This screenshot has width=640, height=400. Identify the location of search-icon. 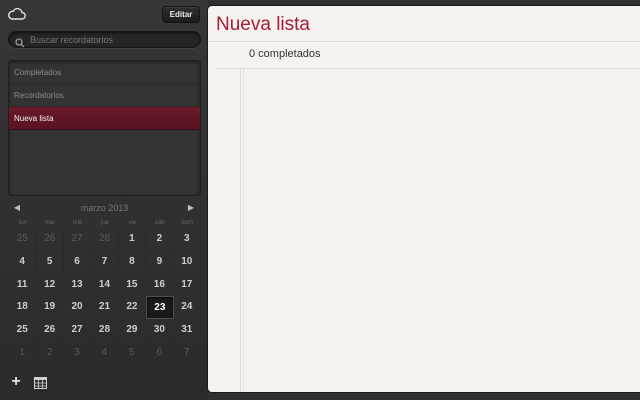
(20, 41).